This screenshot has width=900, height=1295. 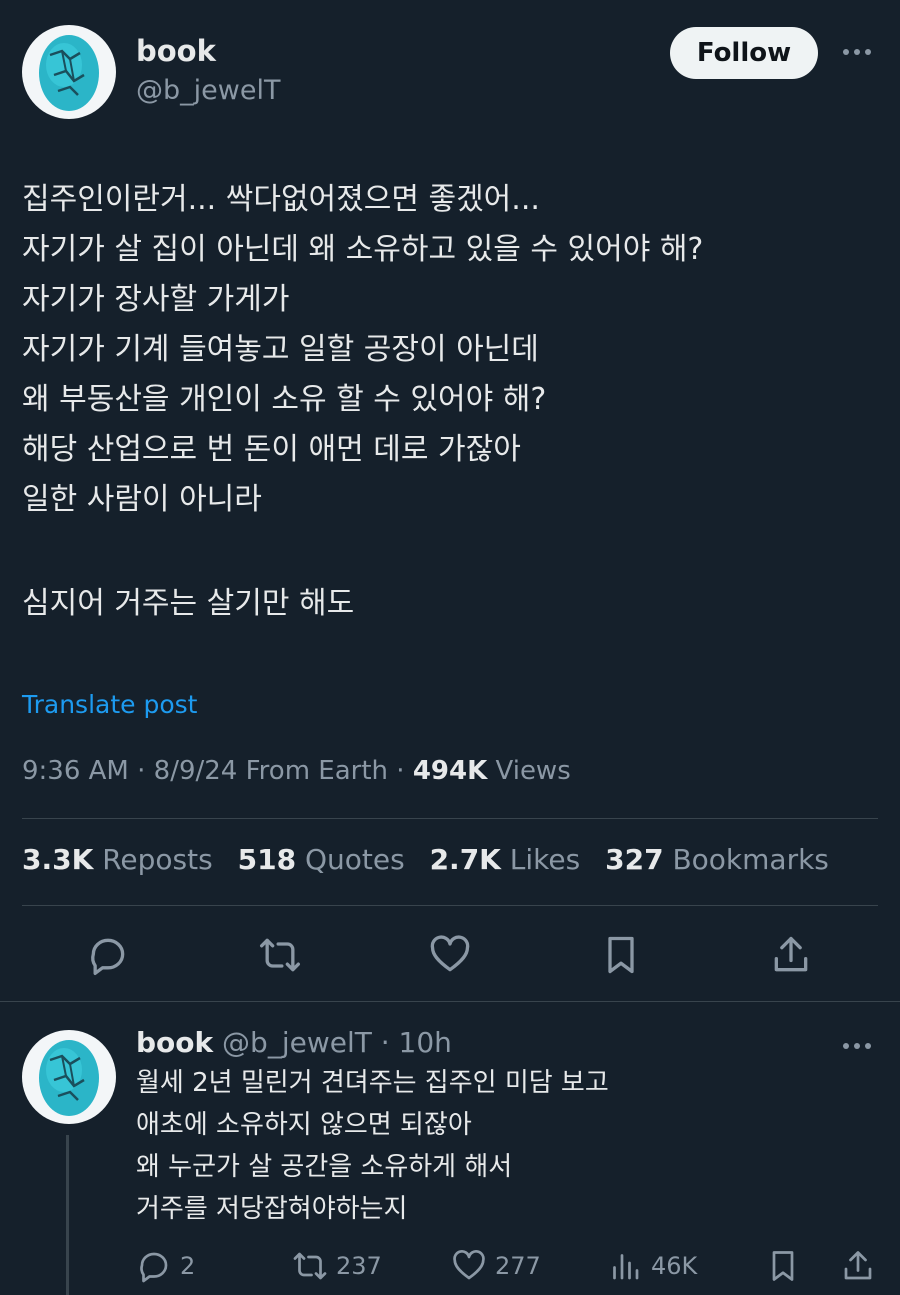 I want to click on reply-author-avatar, so click(x=69, y=1077).